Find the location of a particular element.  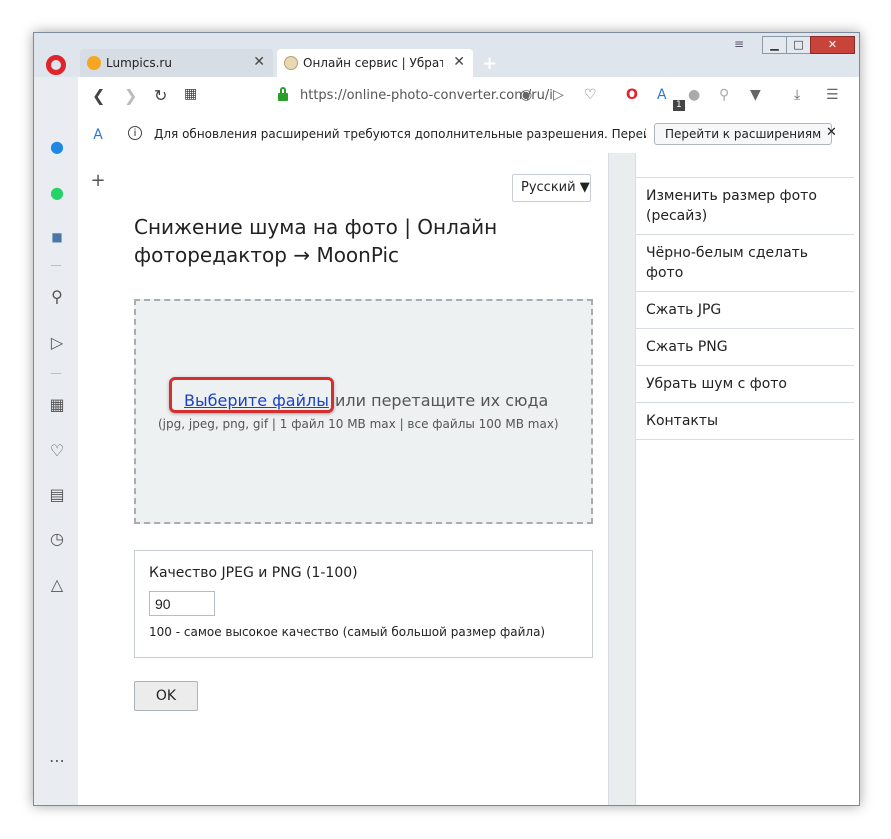

lumpics-favicon-icon is located at coordinates (94, 63).